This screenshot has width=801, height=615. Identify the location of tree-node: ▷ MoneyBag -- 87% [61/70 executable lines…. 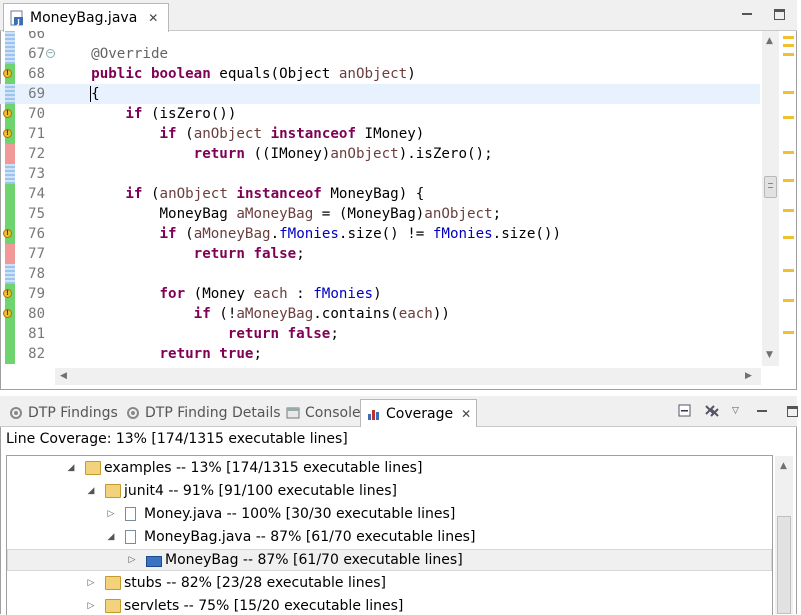
(389, 560).